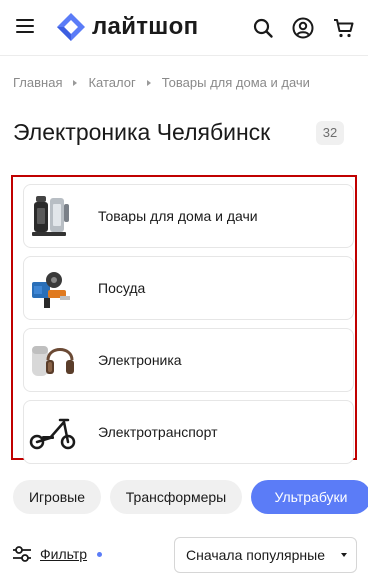 The image size is (368, 580). I want to click on chip-ultrabooks: Ультрабуки, so click(309, 497).